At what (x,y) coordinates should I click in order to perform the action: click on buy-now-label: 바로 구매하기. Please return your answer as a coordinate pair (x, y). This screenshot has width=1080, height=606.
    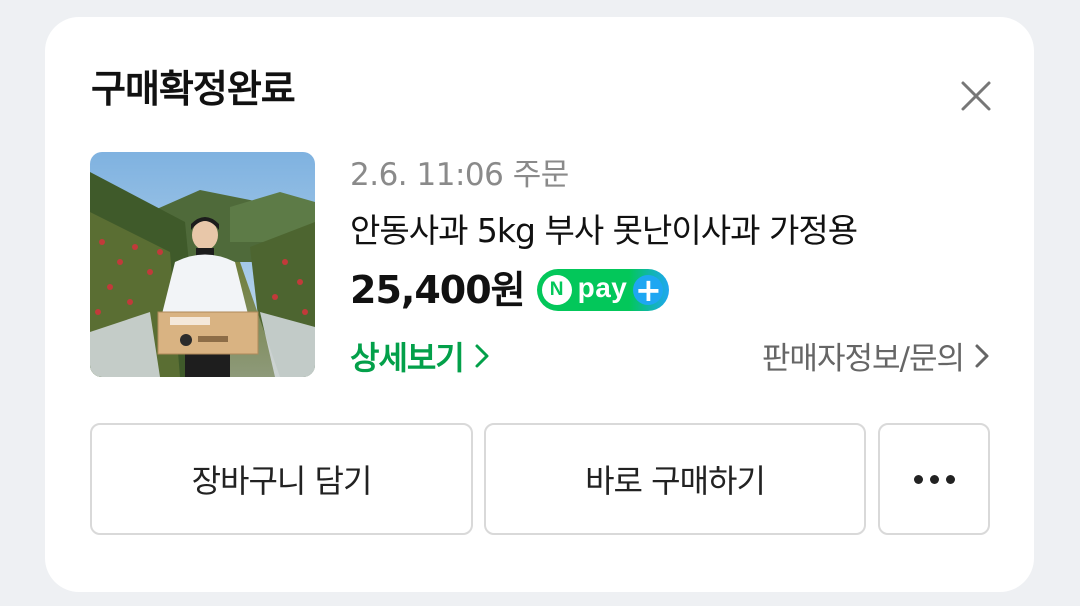
    Looking at the image, I should click on (675, 481).